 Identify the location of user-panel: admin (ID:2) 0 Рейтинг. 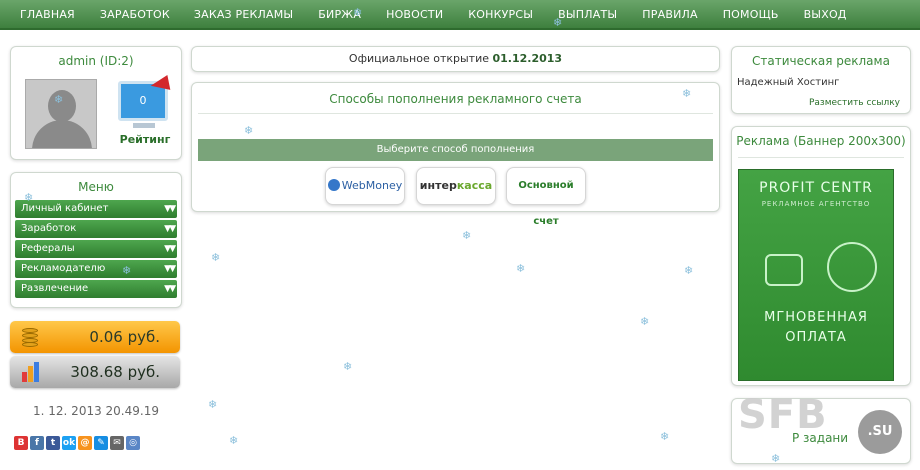
(96, 103).